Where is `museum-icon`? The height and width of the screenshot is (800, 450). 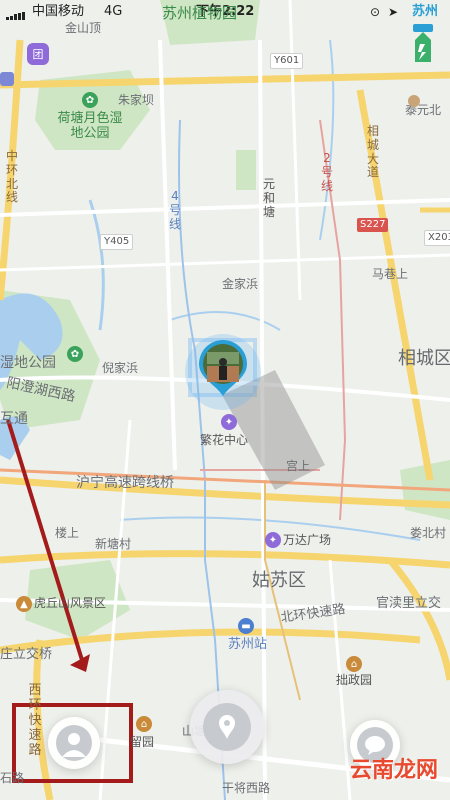 museum-icon is located at coordinates (414, 101).